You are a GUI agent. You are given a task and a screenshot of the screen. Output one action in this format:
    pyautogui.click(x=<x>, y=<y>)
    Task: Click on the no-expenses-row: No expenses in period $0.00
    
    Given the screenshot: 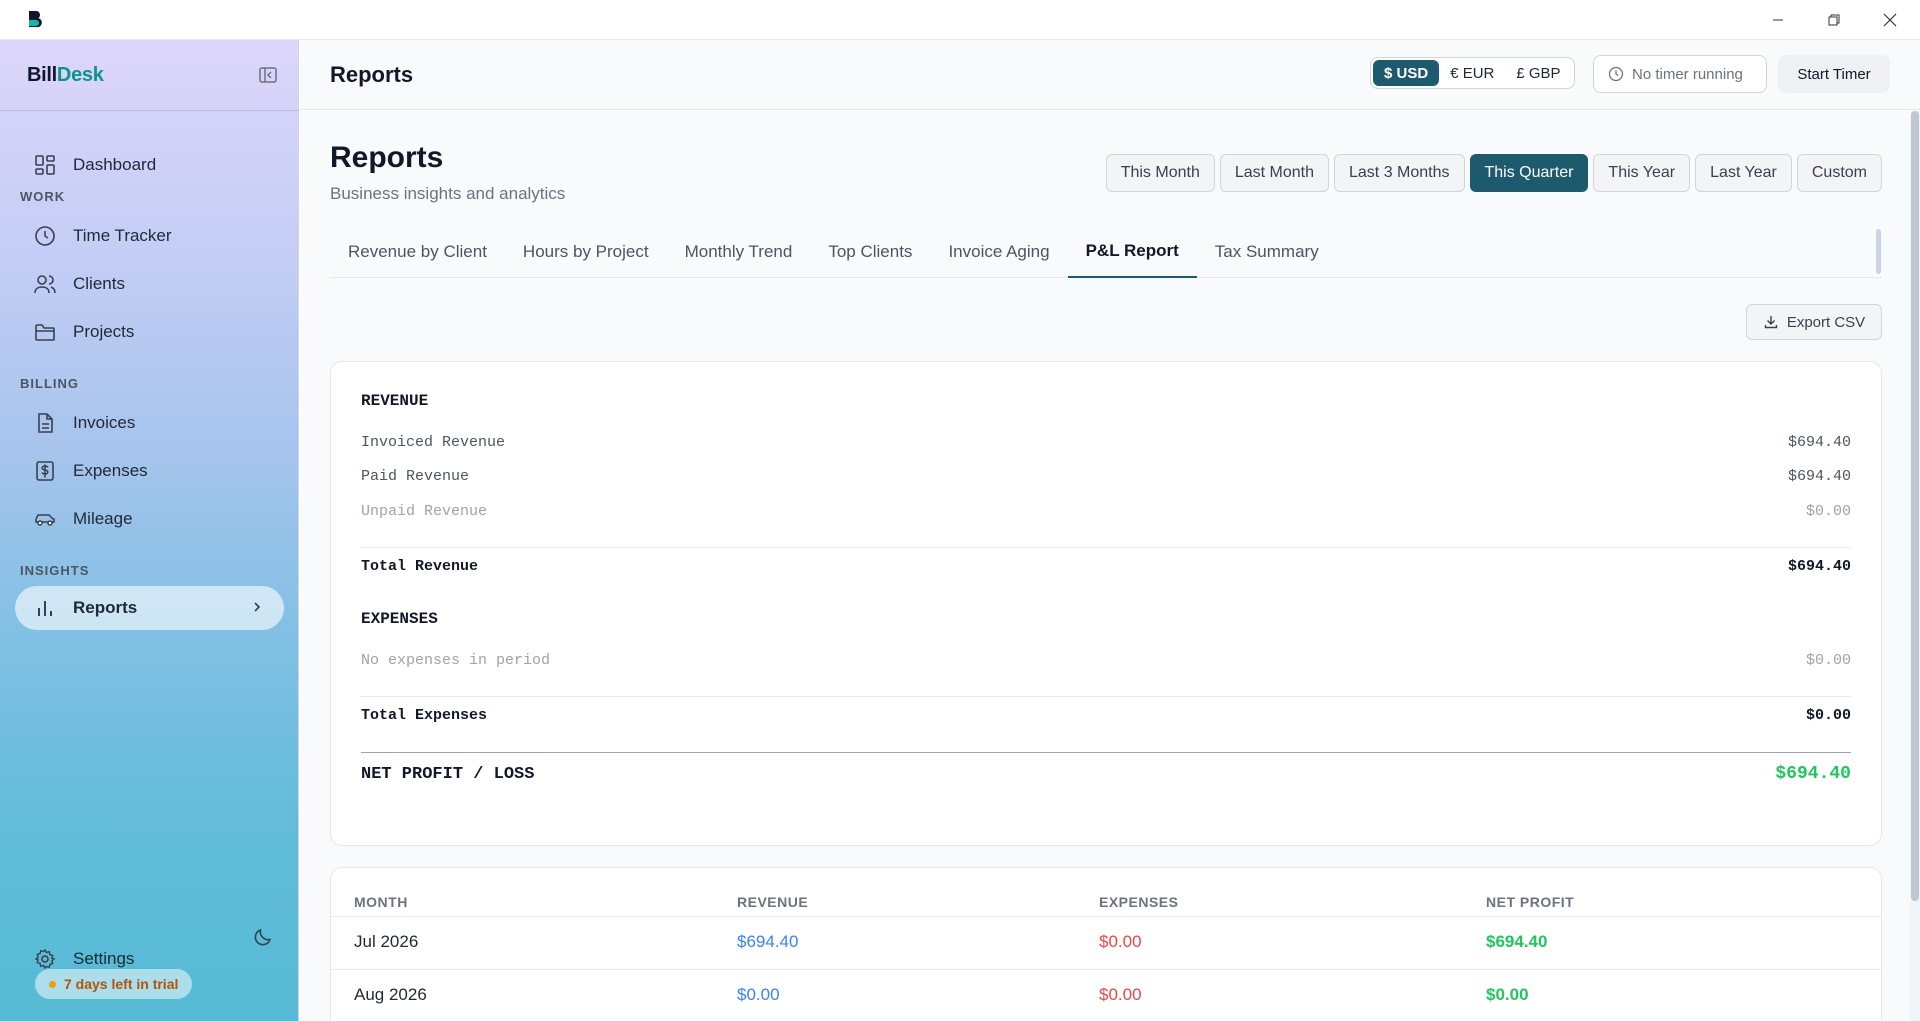 What is the action you would take?
    pyautogui.click(x=1106, y=660)
    